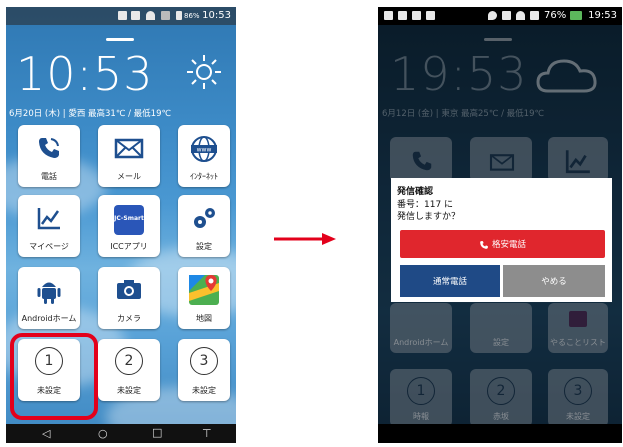 Image resolution: width=623 pixels, height=447 pixels. What do you see at coordinates (129, 361) in the screenshot?
I see `number-circle-icon: 2` at bounding box center [129, 361].